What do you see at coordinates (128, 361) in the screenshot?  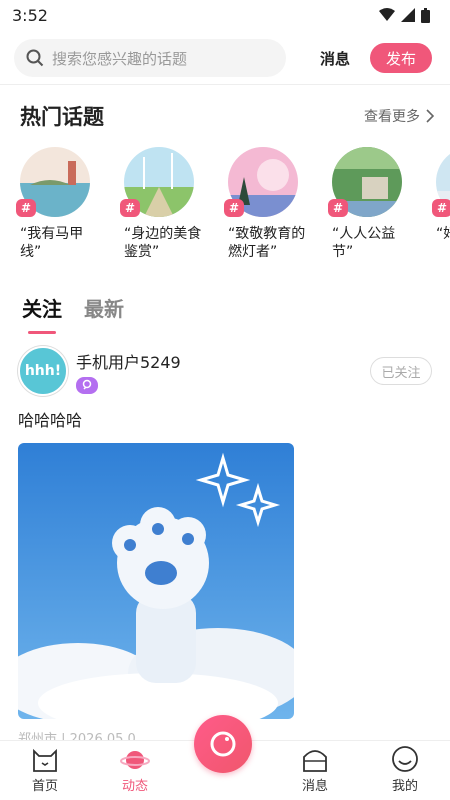 I see `username: 手机用户5249` at bounding box center [128, 361].